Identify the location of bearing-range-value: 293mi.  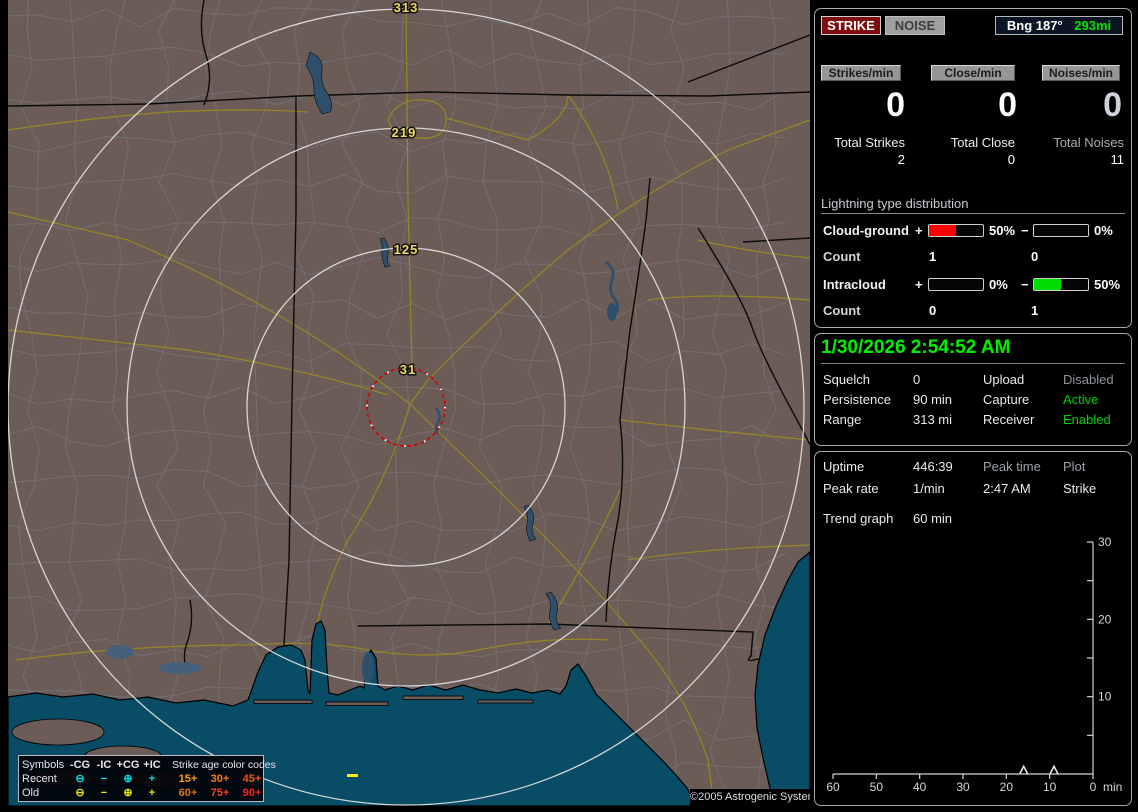
(1093, 25).